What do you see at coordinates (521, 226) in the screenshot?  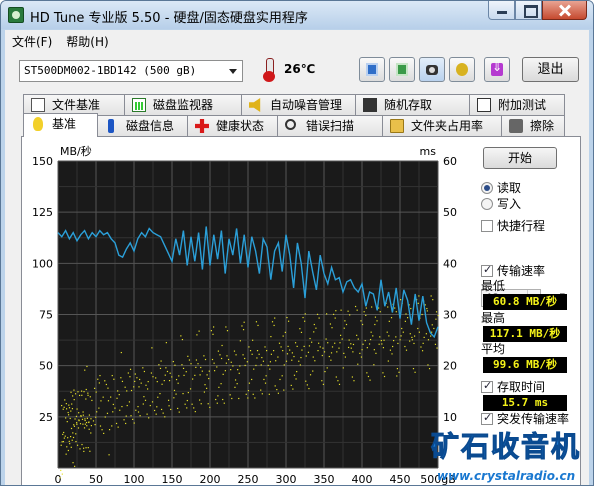 I see `quick-test-label: 快捷行程` at bounding box center [521, 226].